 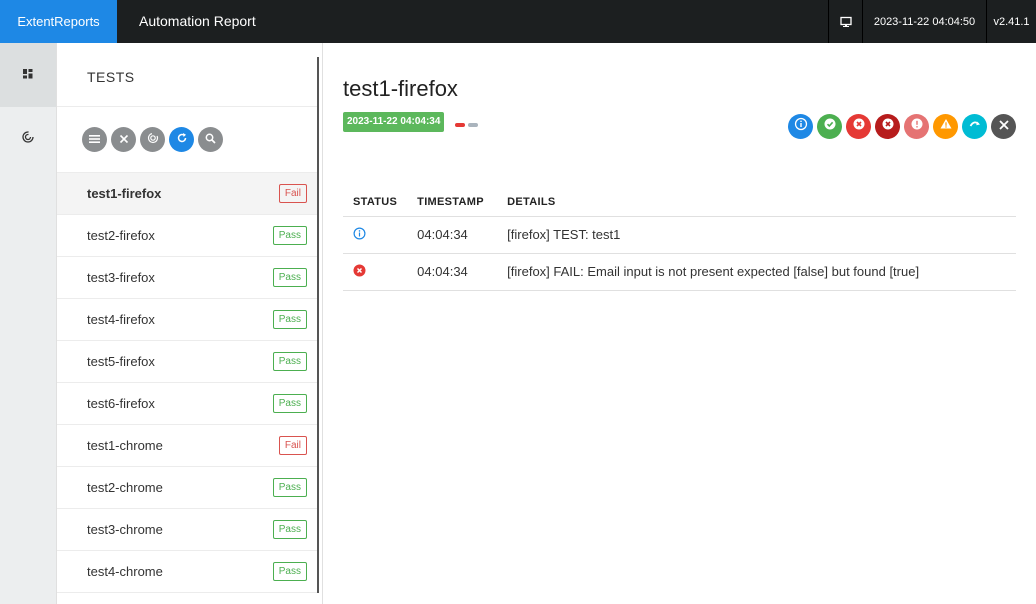 What do you see at coordinates (125, 487) in the screenshot?
I see `test-item-name: test2-chrome` at bounding box center [125, 487].